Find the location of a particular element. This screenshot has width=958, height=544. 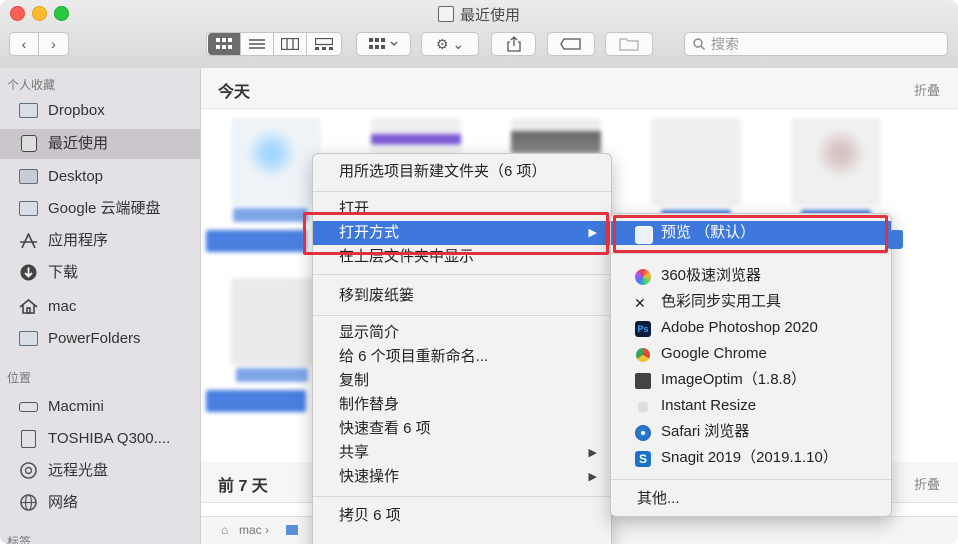

action-menu-button: ⚙ ⌄ is located at coordinates (450, 44).